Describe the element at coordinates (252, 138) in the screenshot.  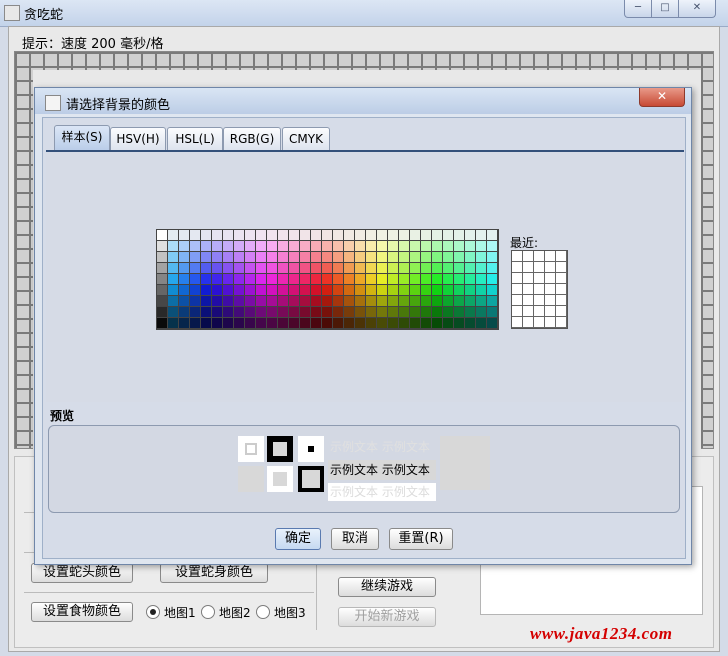
I see `tab-rgb: RGB(G)` at that location.